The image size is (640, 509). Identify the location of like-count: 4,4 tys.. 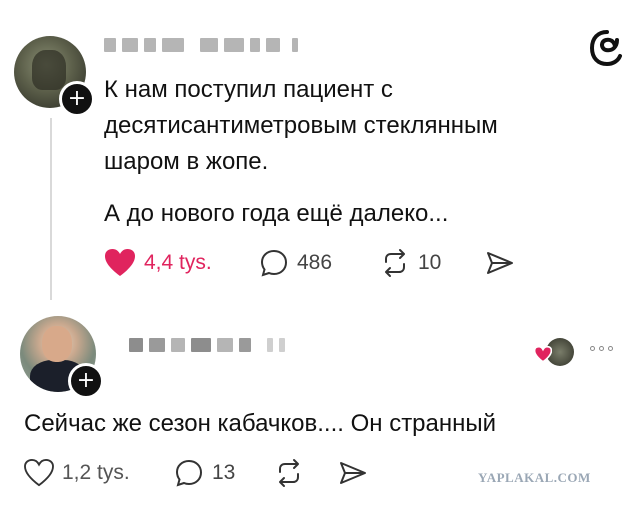
(178, 262).